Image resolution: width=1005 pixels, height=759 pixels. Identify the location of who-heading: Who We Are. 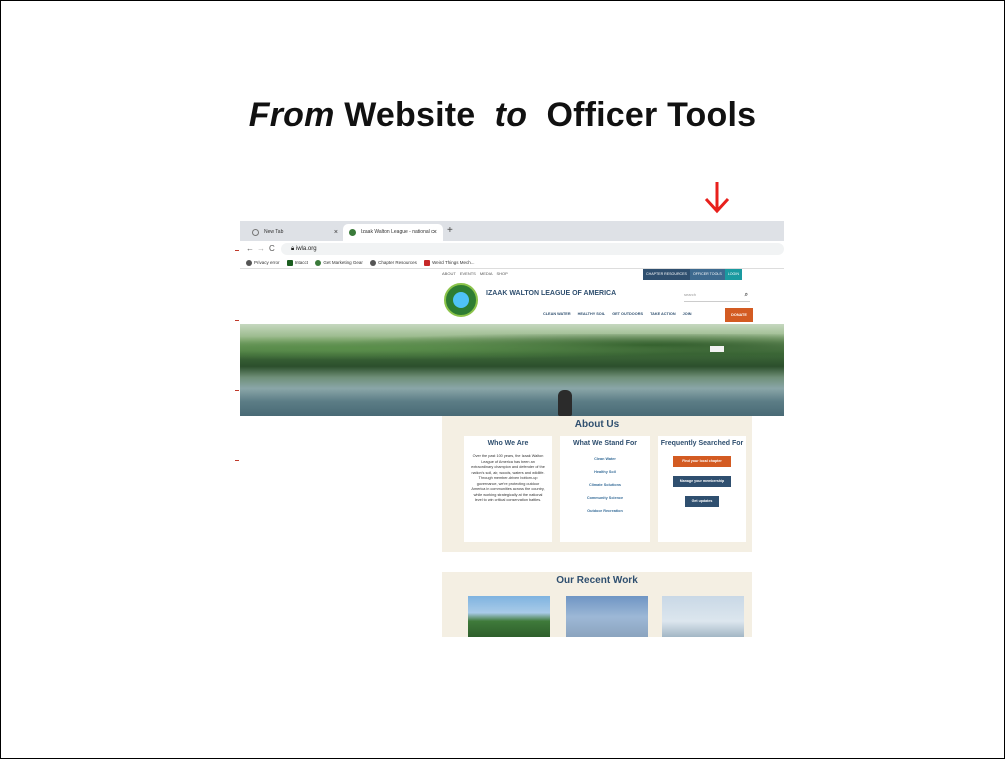
(508, 443).